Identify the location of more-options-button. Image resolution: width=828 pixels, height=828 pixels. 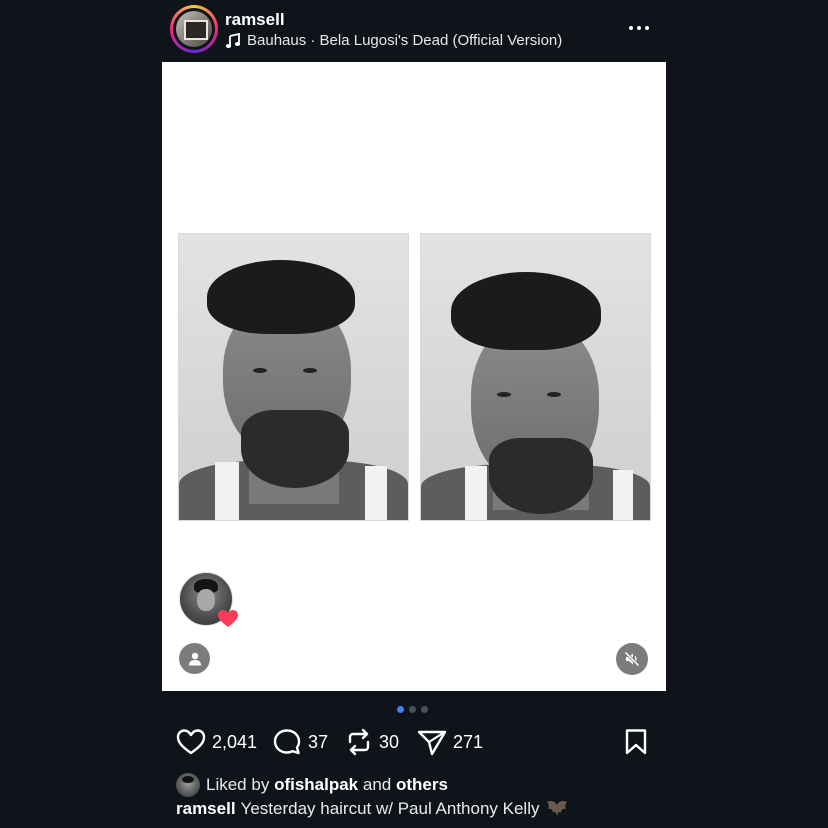
(639, 28).